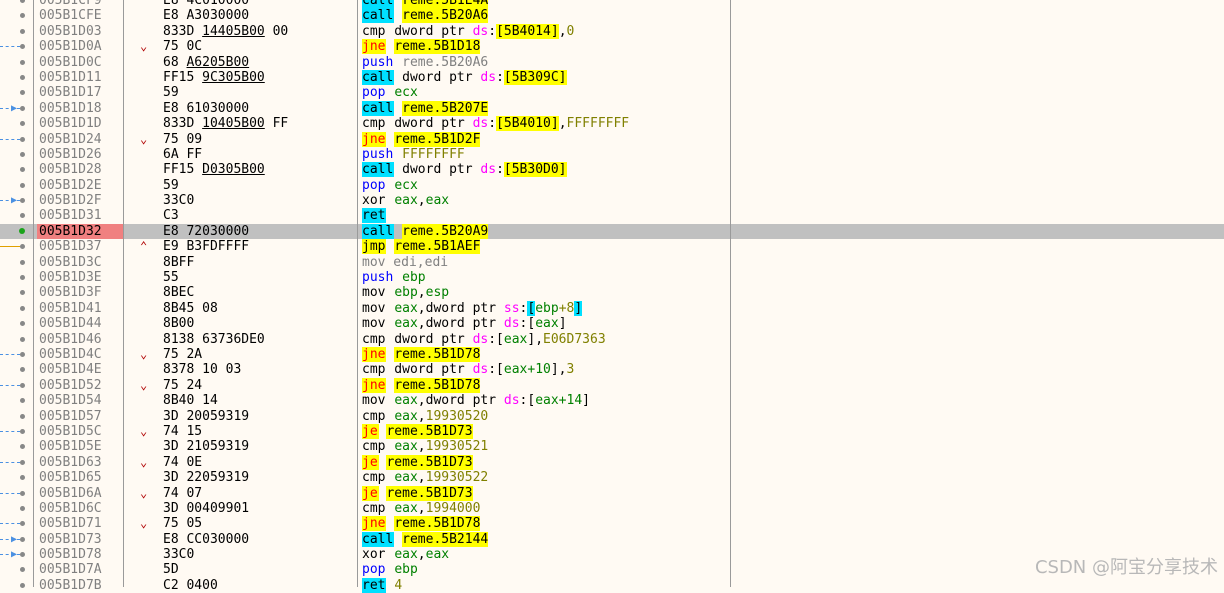  What do you see at coordinates (425, 416) in the screenshot?
I see `row-instruction: cmp eax,19930520` at bounding box center [425, 416].